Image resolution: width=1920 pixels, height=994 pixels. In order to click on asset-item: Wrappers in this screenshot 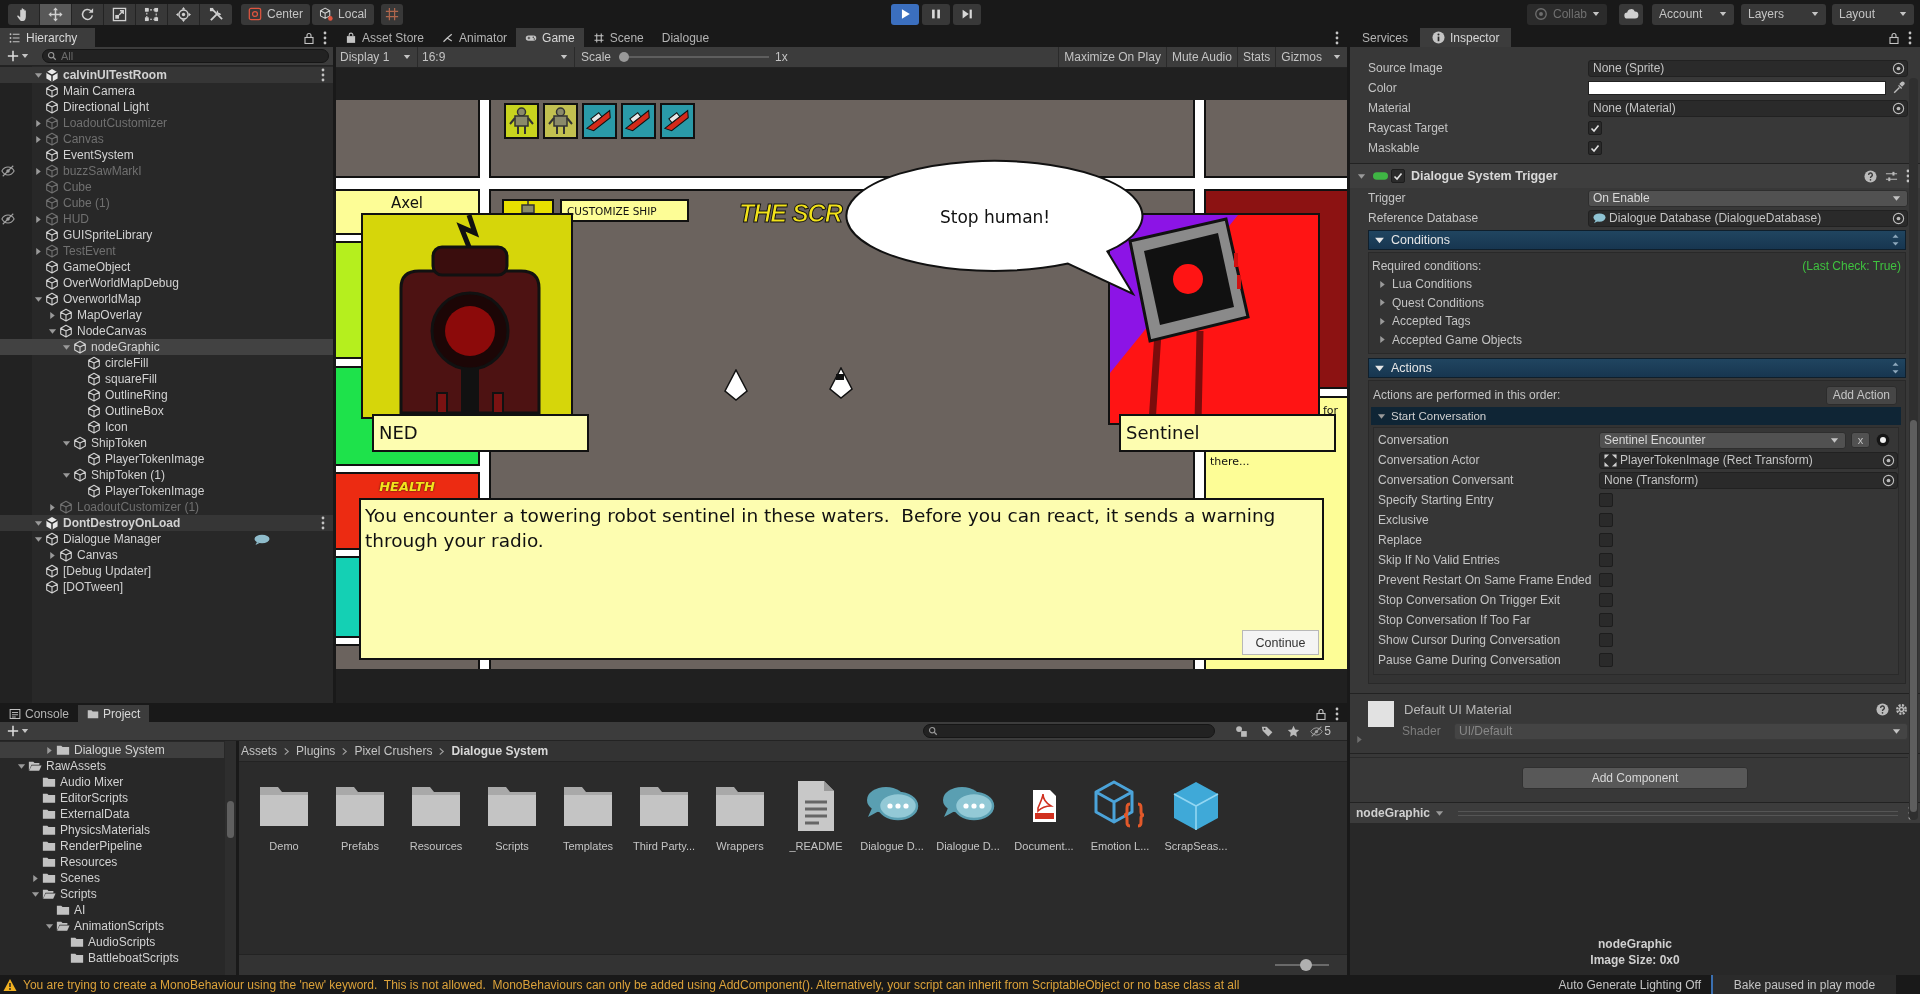, I will do `click(740, 815)`.